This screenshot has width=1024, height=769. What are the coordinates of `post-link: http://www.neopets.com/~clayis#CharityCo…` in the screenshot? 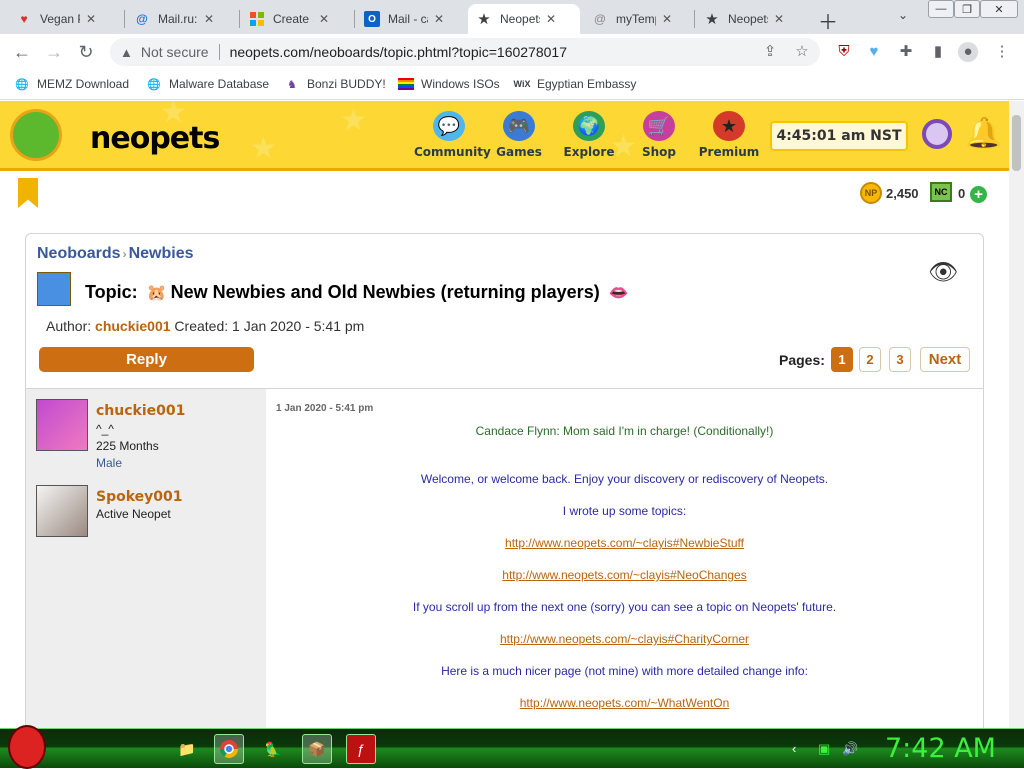 It's located at (624, 639).